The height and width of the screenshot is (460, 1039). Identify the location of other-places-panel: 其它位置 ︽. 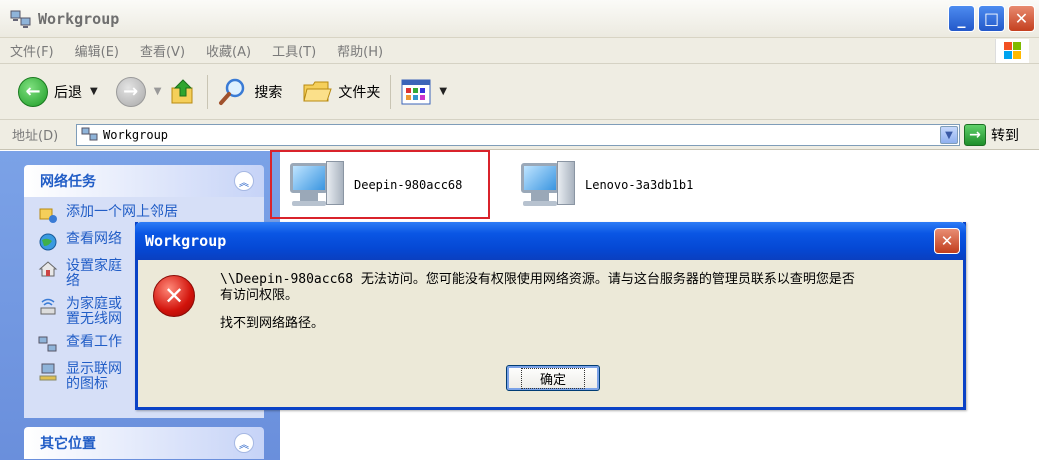
(144, 443).